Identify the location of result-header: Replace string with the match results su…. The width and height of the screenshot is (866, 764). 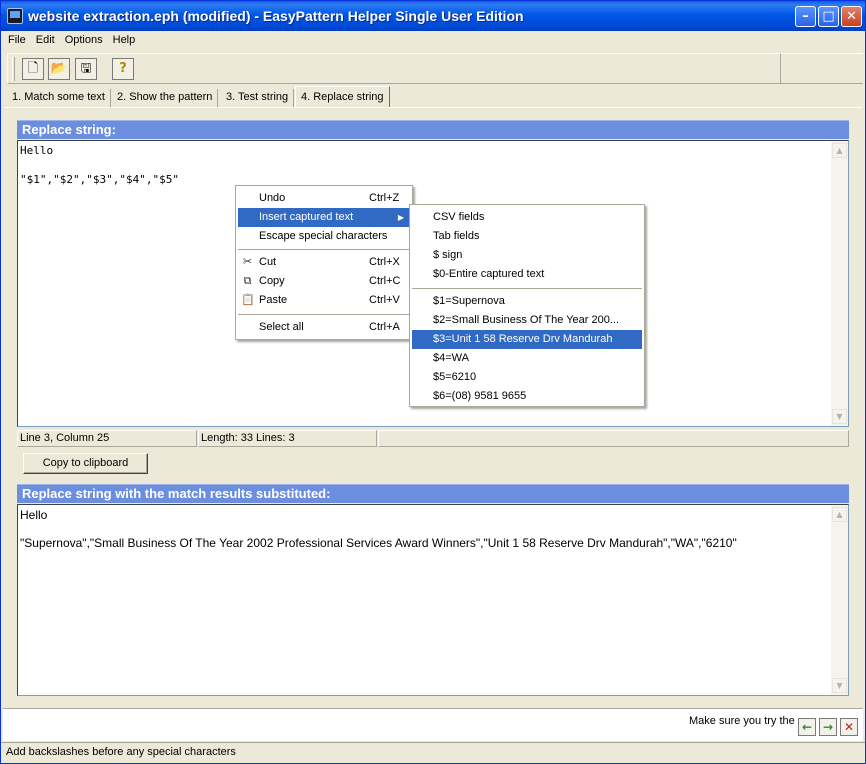
(433, 493).